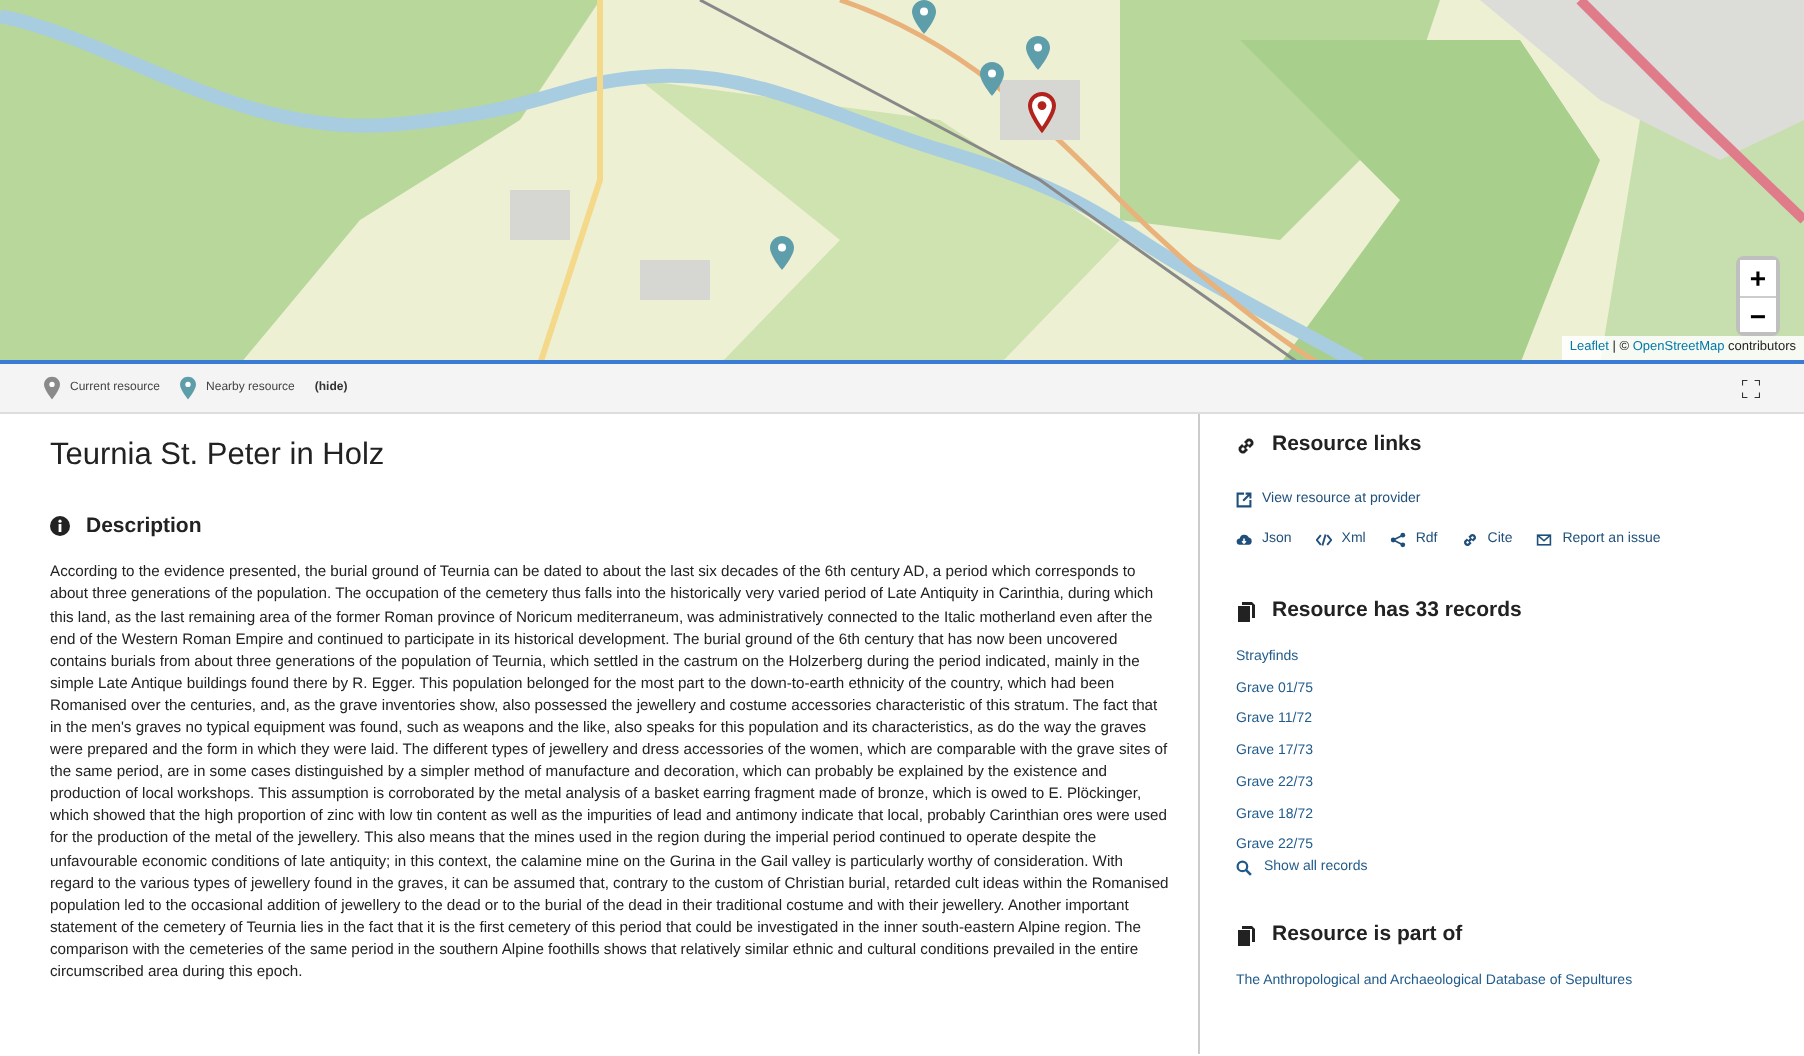  Describe the element at coordinates (1367, 935) in the screenshot. I see `section-heading: Resource is part of` at that location.